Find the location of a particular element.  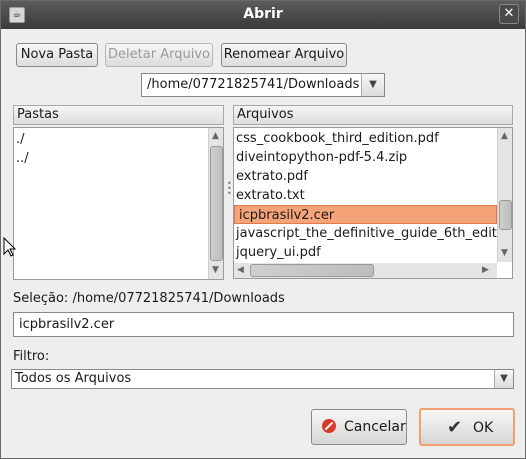

close-button: ✕ is located at coordinates (509, 14).